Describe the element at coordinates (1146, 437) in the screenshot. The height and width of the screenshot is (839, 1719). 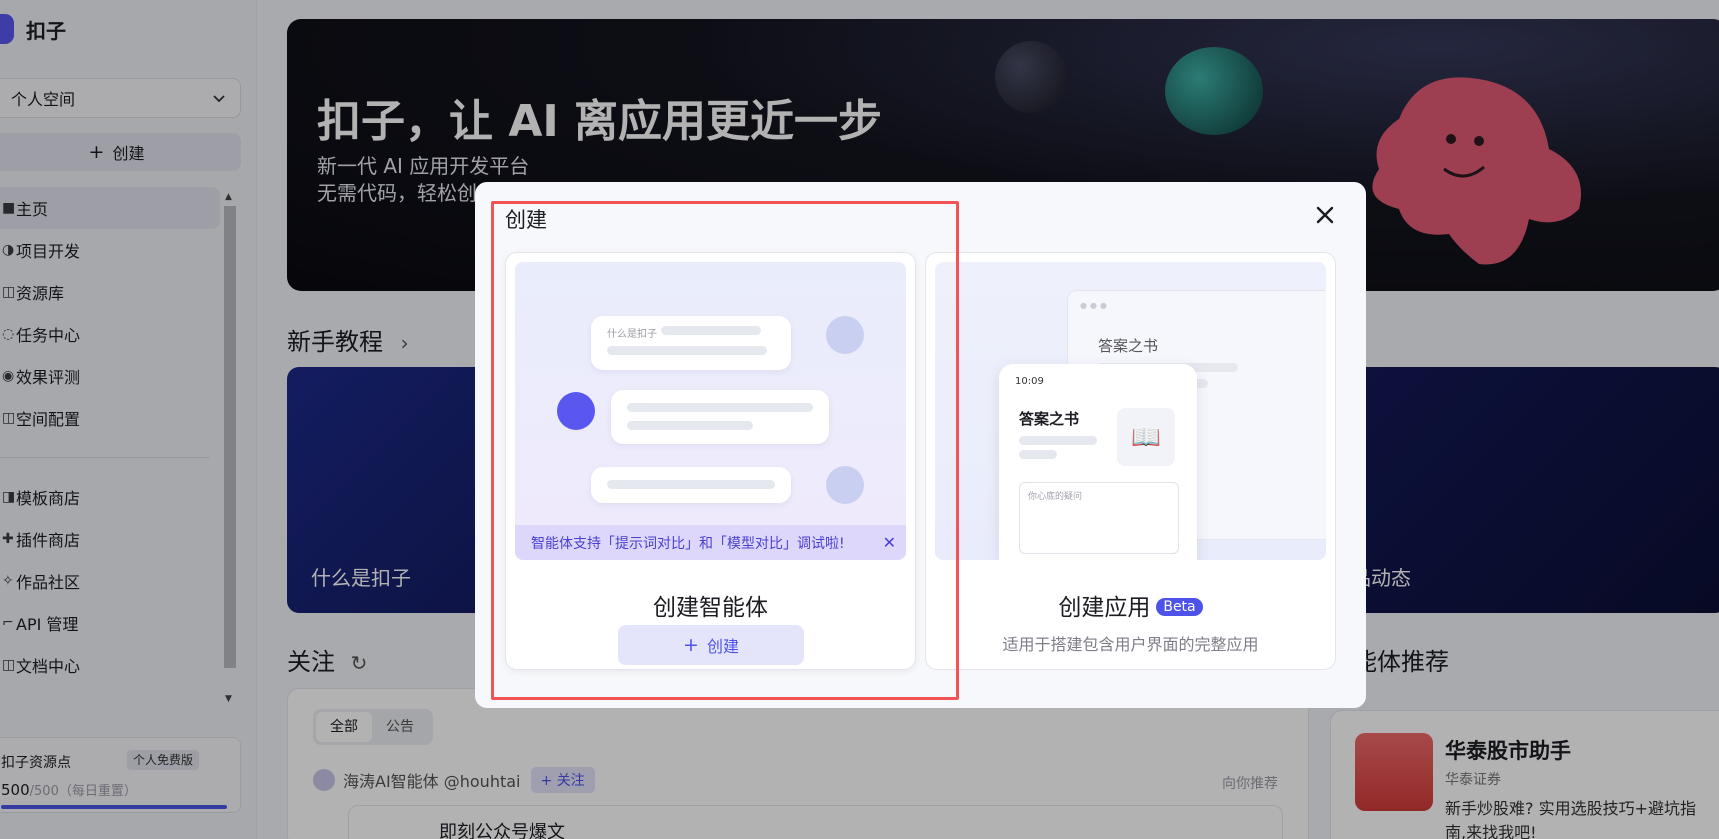
I see `book-icon: 📖` at that location.